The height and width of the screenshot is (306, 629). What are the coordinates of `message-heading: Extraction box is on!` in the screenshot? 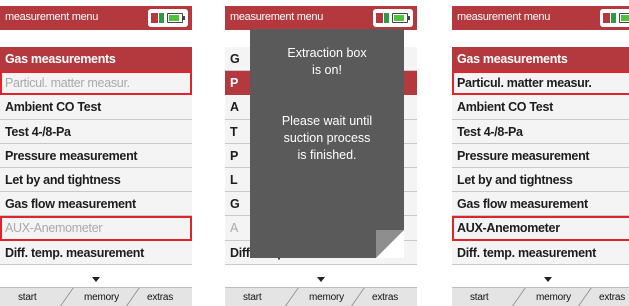 It's located at (327, 62).